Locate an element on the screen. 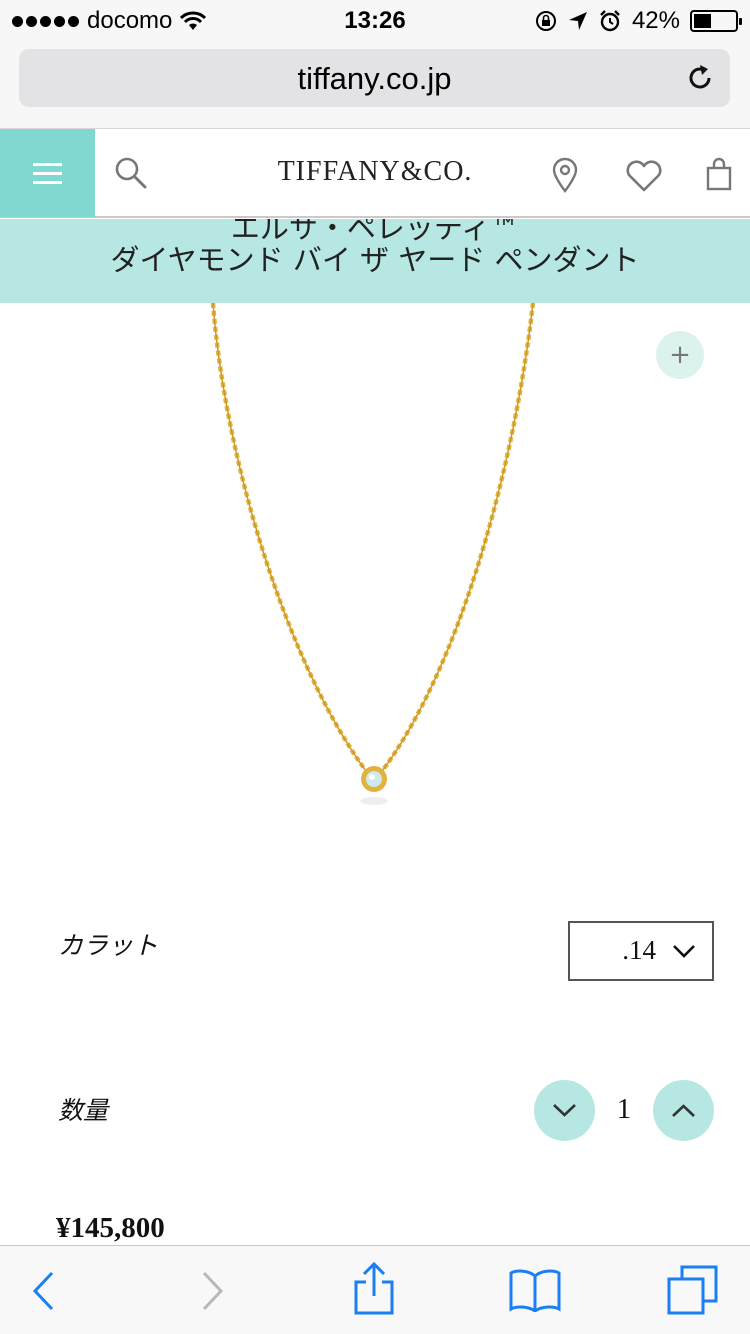 The height and width of the screenshot is (1334, 750). carat-select: .14 is located at coordinates (641, 951).